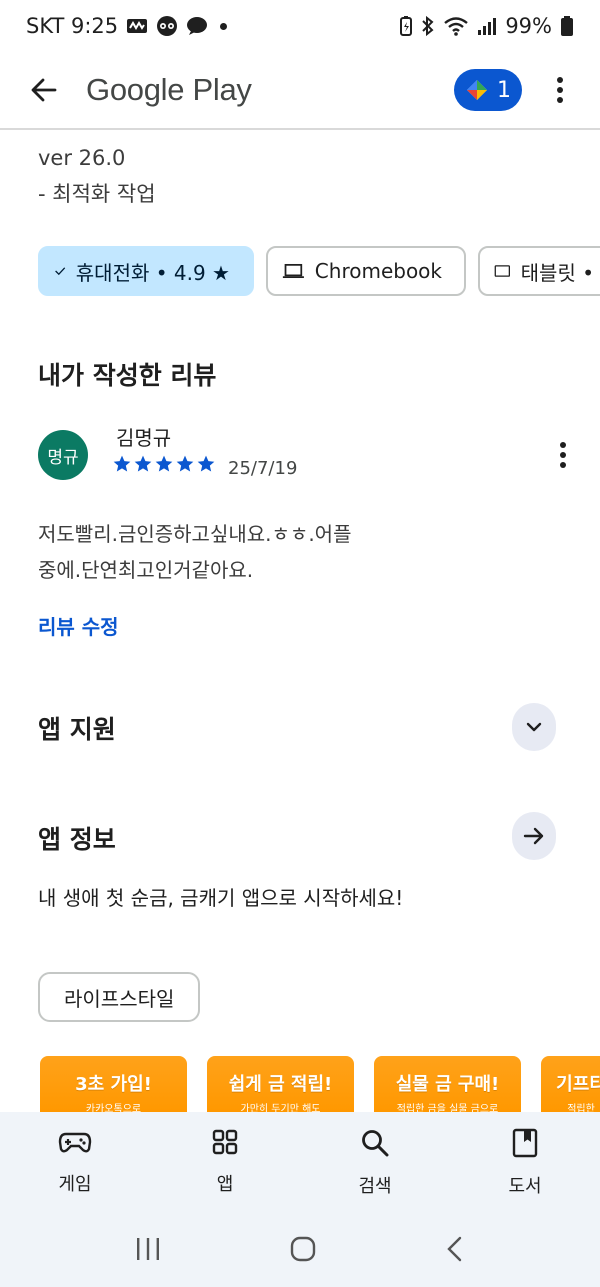 The image size is (600, 1287). What do you see at coordinates (557, 272) in the screenshot?
I see `chip-tablet-label: 태블릿 •` at bounding box center [557, 272].